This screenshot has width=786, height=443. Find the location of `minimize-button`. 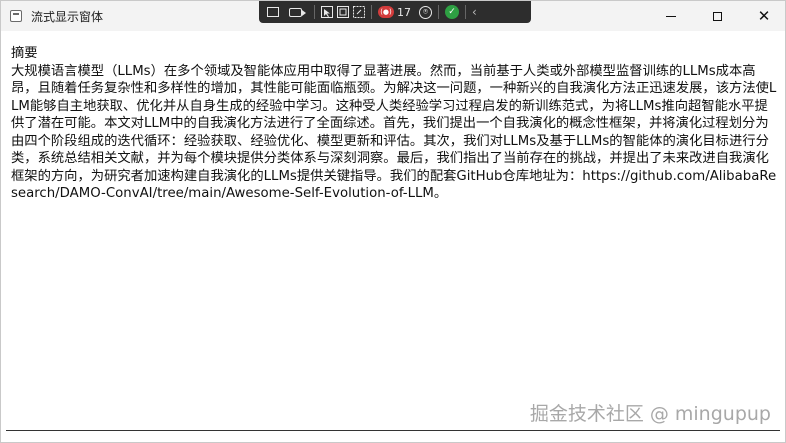

minimize-button is located at coordinates (671, 16).